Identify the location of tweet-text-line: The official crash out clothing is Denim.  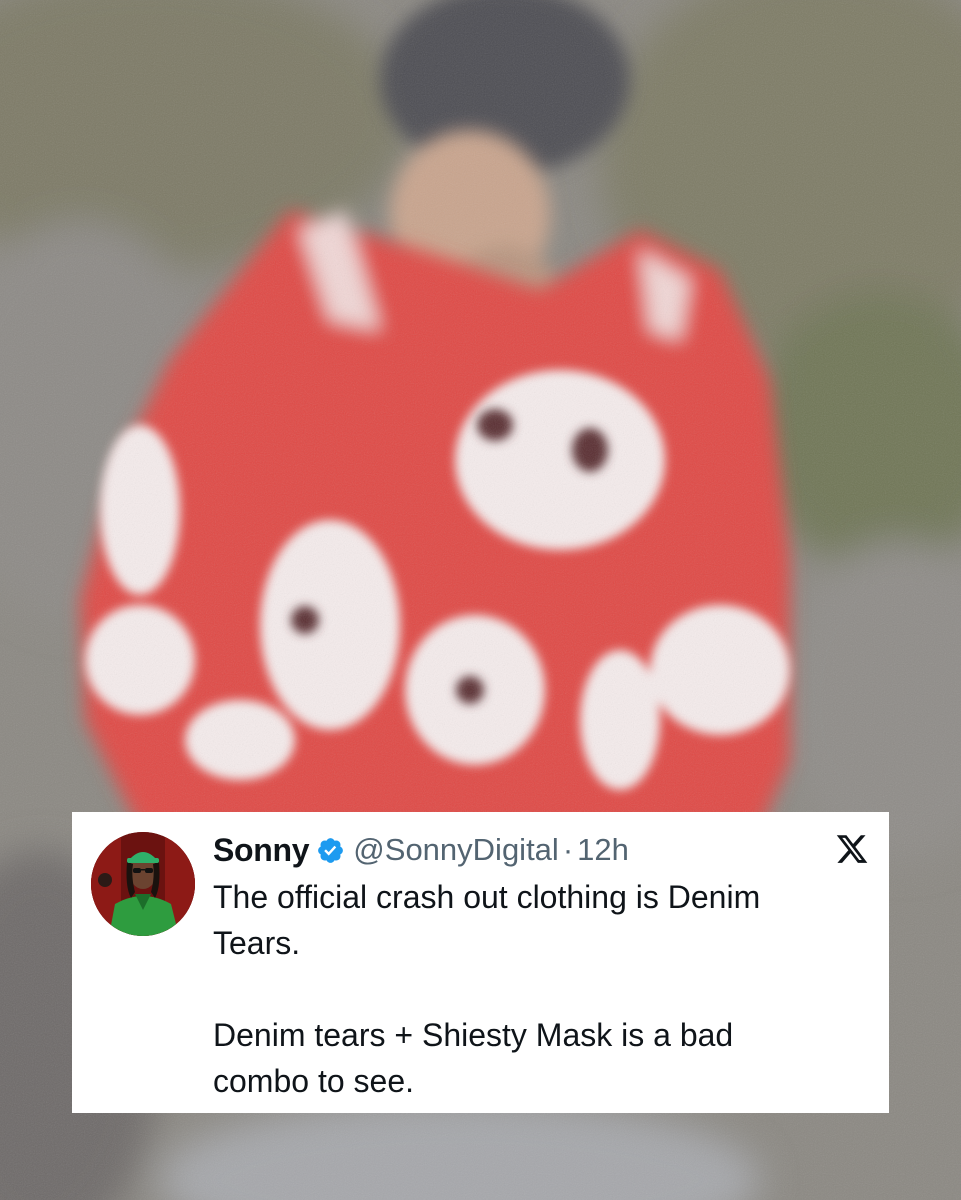
(487, 897).